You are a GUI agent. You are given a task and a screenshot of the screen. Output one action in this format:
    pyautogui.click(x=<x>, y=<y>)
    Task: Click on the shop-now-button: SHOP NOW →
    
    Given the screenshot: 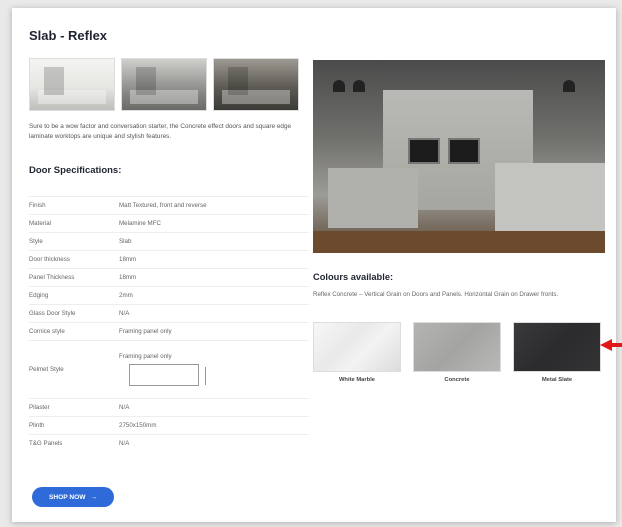 What is the action you would take?
    pyautogui.click(x=73, y=497)
    